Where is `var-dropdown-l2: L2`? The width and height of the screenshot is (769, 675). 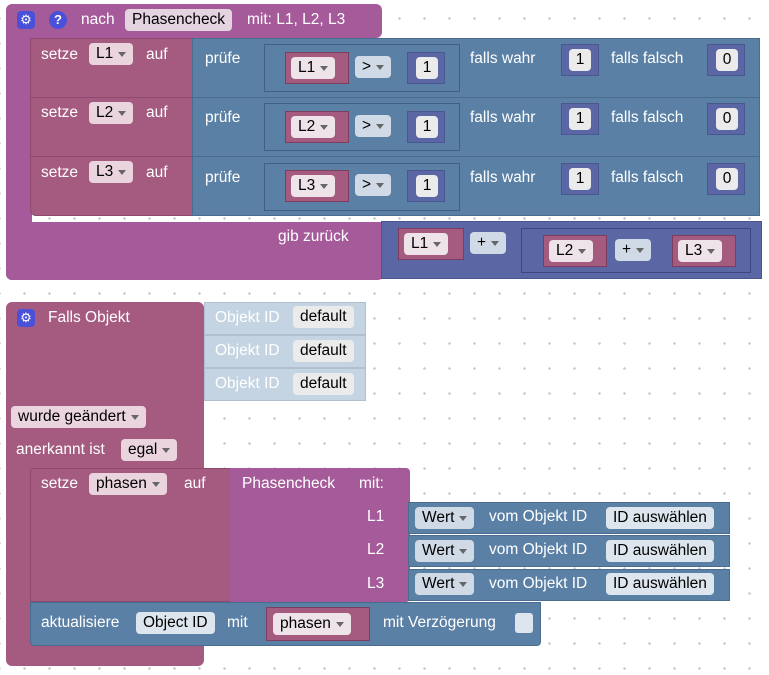 var-dropdown-l2: L2 is located at coordinates (111, 113).